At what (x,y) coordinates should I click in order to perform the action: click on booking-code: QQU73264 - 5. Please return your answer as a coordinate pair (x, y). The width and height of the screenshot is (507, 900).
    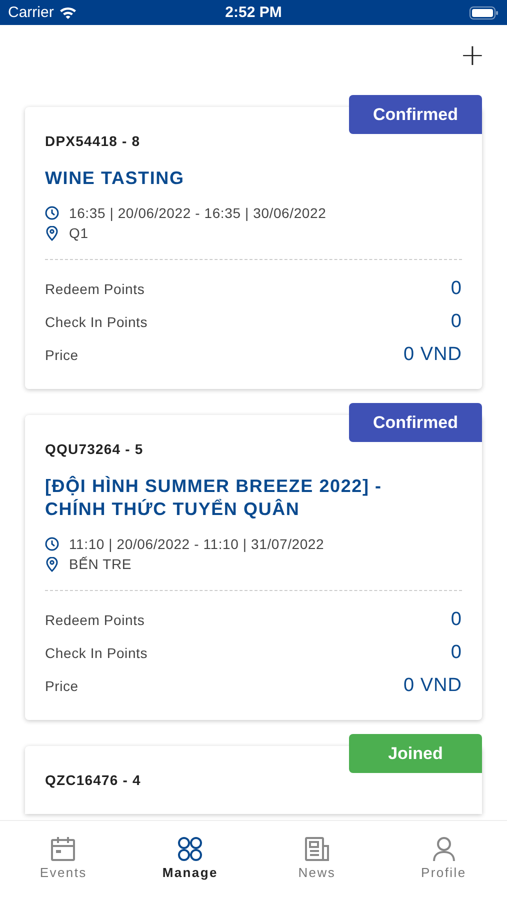
    Looking at the image, I should click on (94, 449).